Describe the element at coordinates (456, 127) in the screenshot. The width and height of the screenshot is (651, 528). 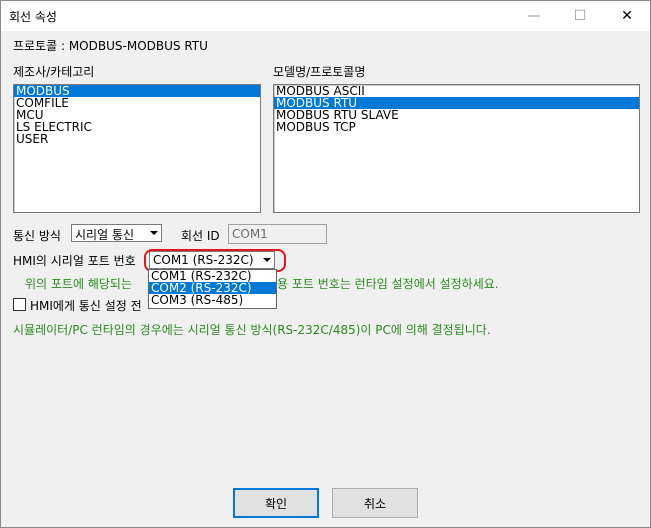
I see `list-item-modbus-tcp: MODBUS TCP` at that location.